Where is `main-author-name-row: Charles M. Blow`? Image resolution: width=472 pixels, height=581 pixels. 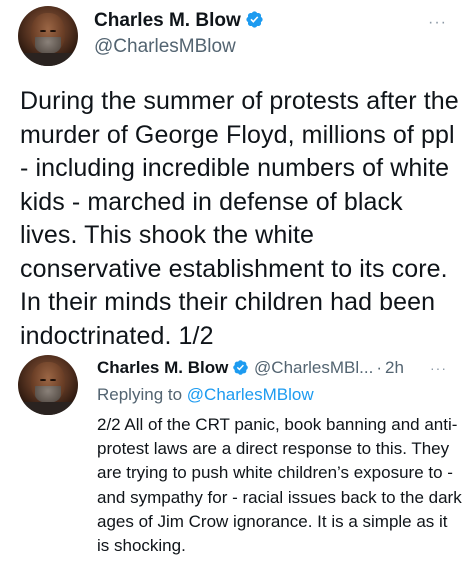
main-author-name-row: Charles M. Blow is located at coordinates (179, 21).